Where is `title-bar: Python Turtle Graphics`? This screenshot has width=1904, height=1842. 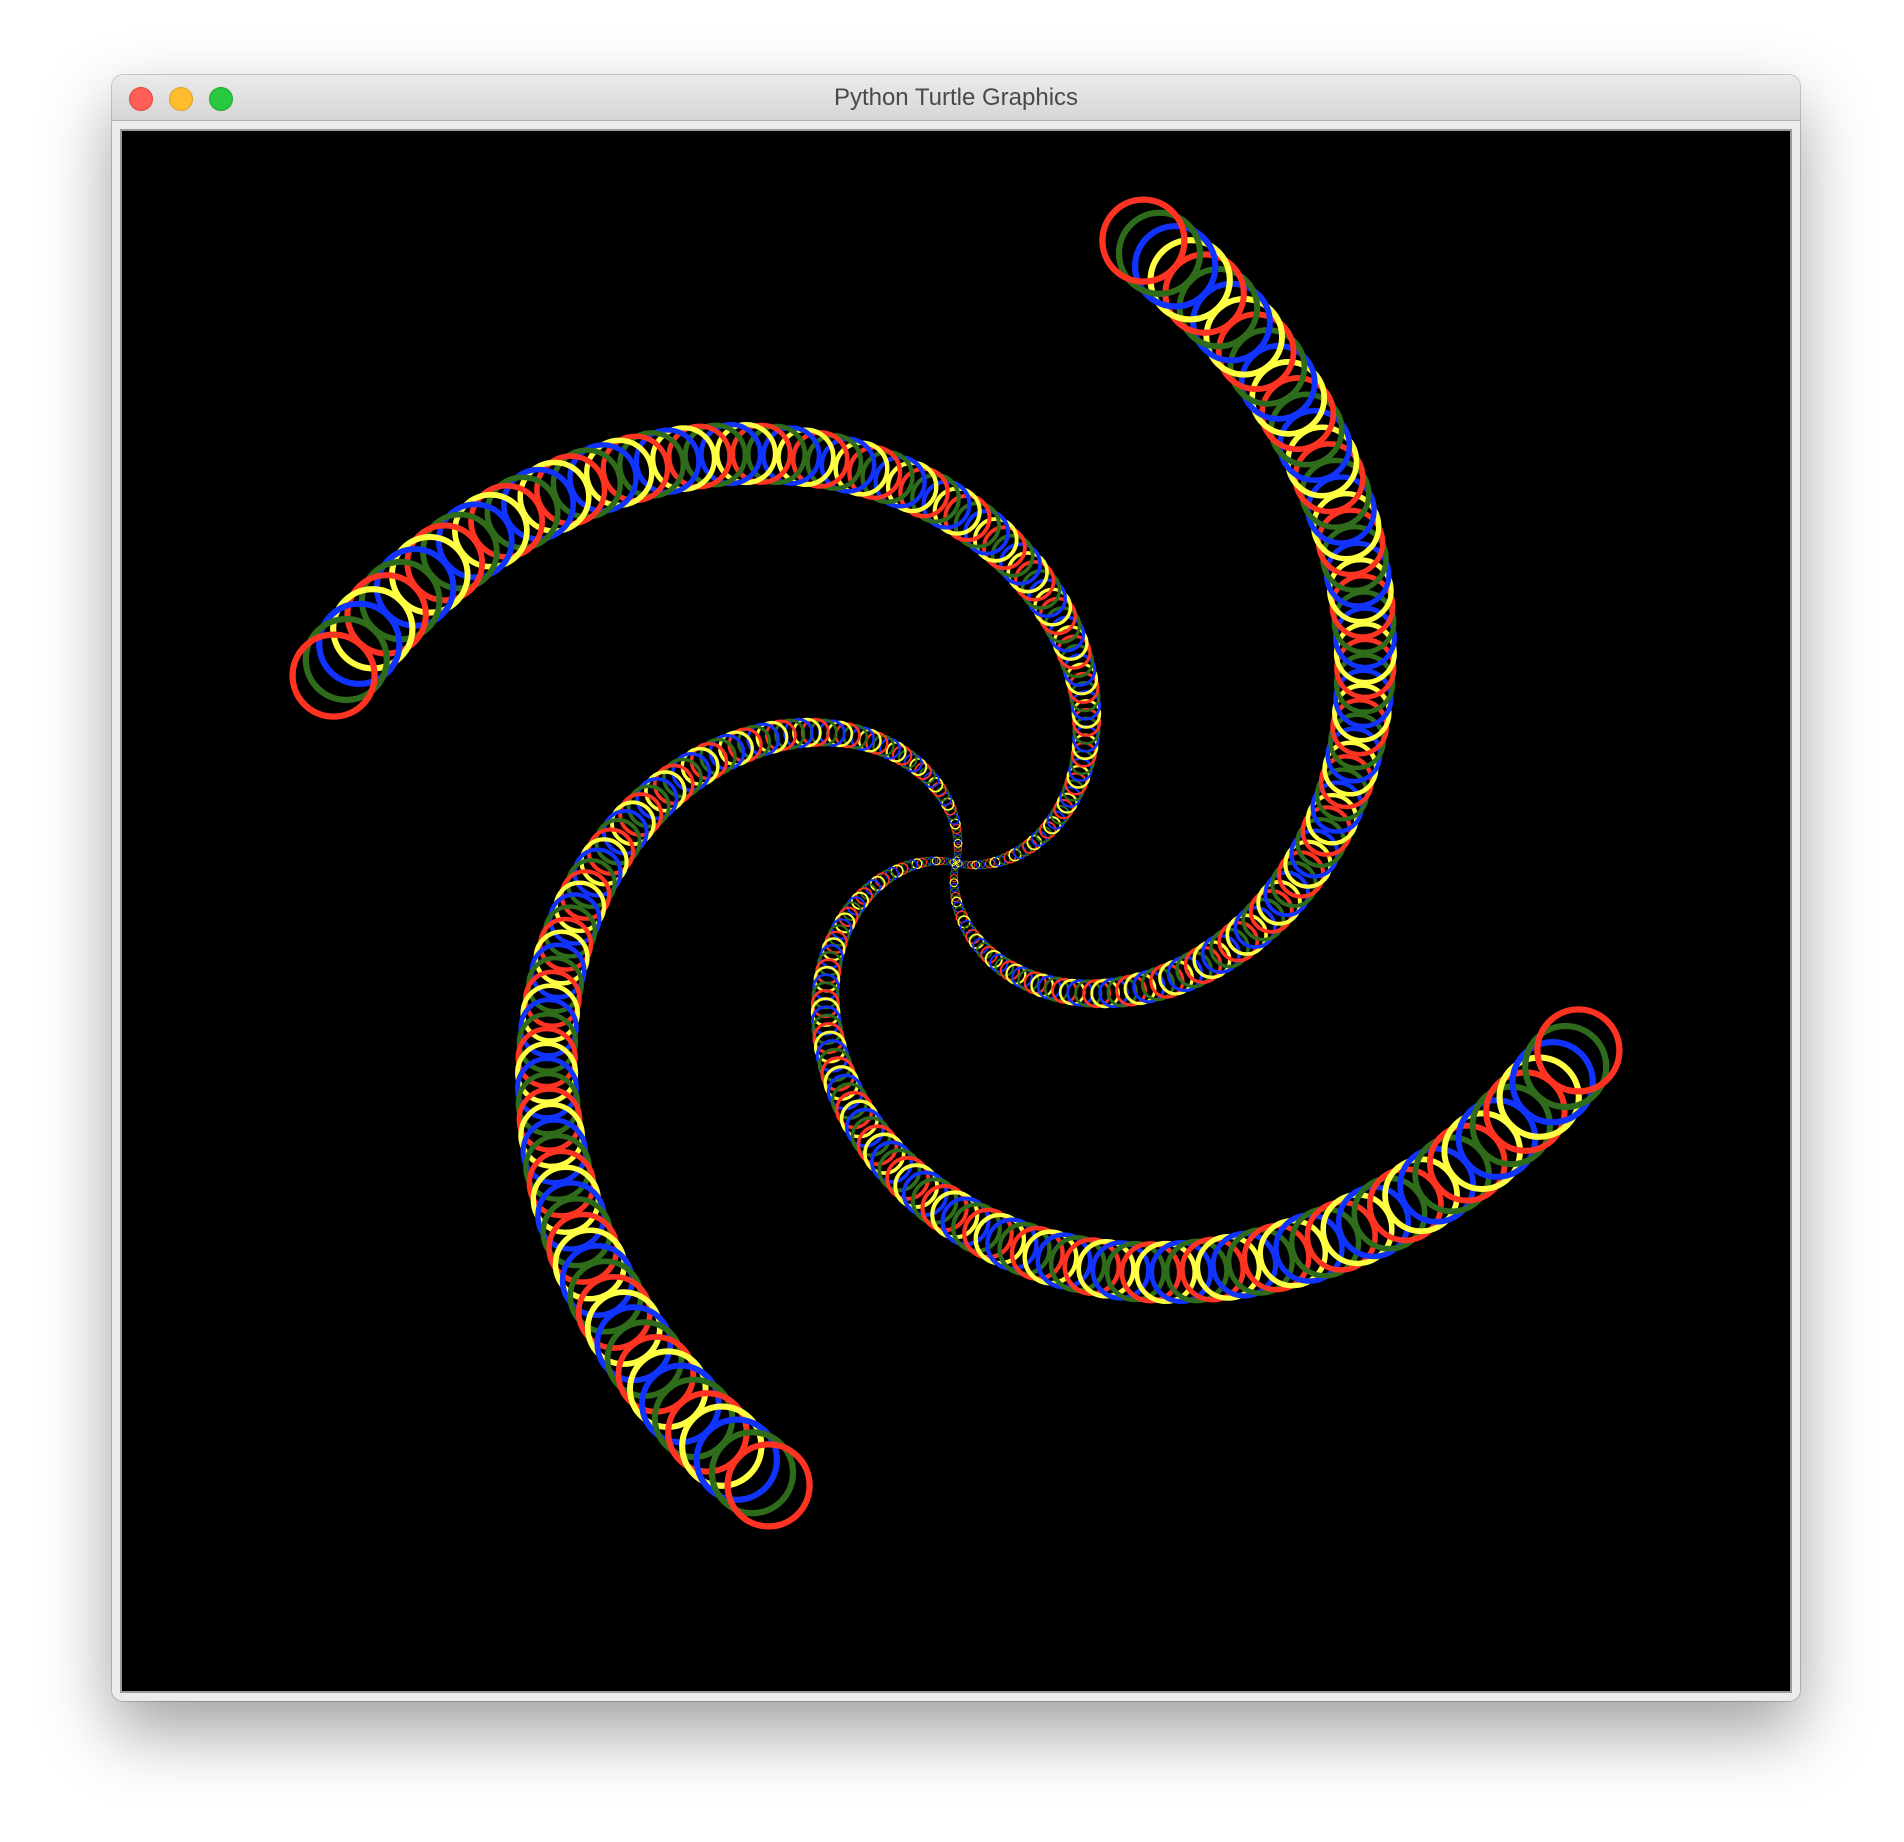 title-bar: Python Turtle Graphics is located at coordinates (956, 98).